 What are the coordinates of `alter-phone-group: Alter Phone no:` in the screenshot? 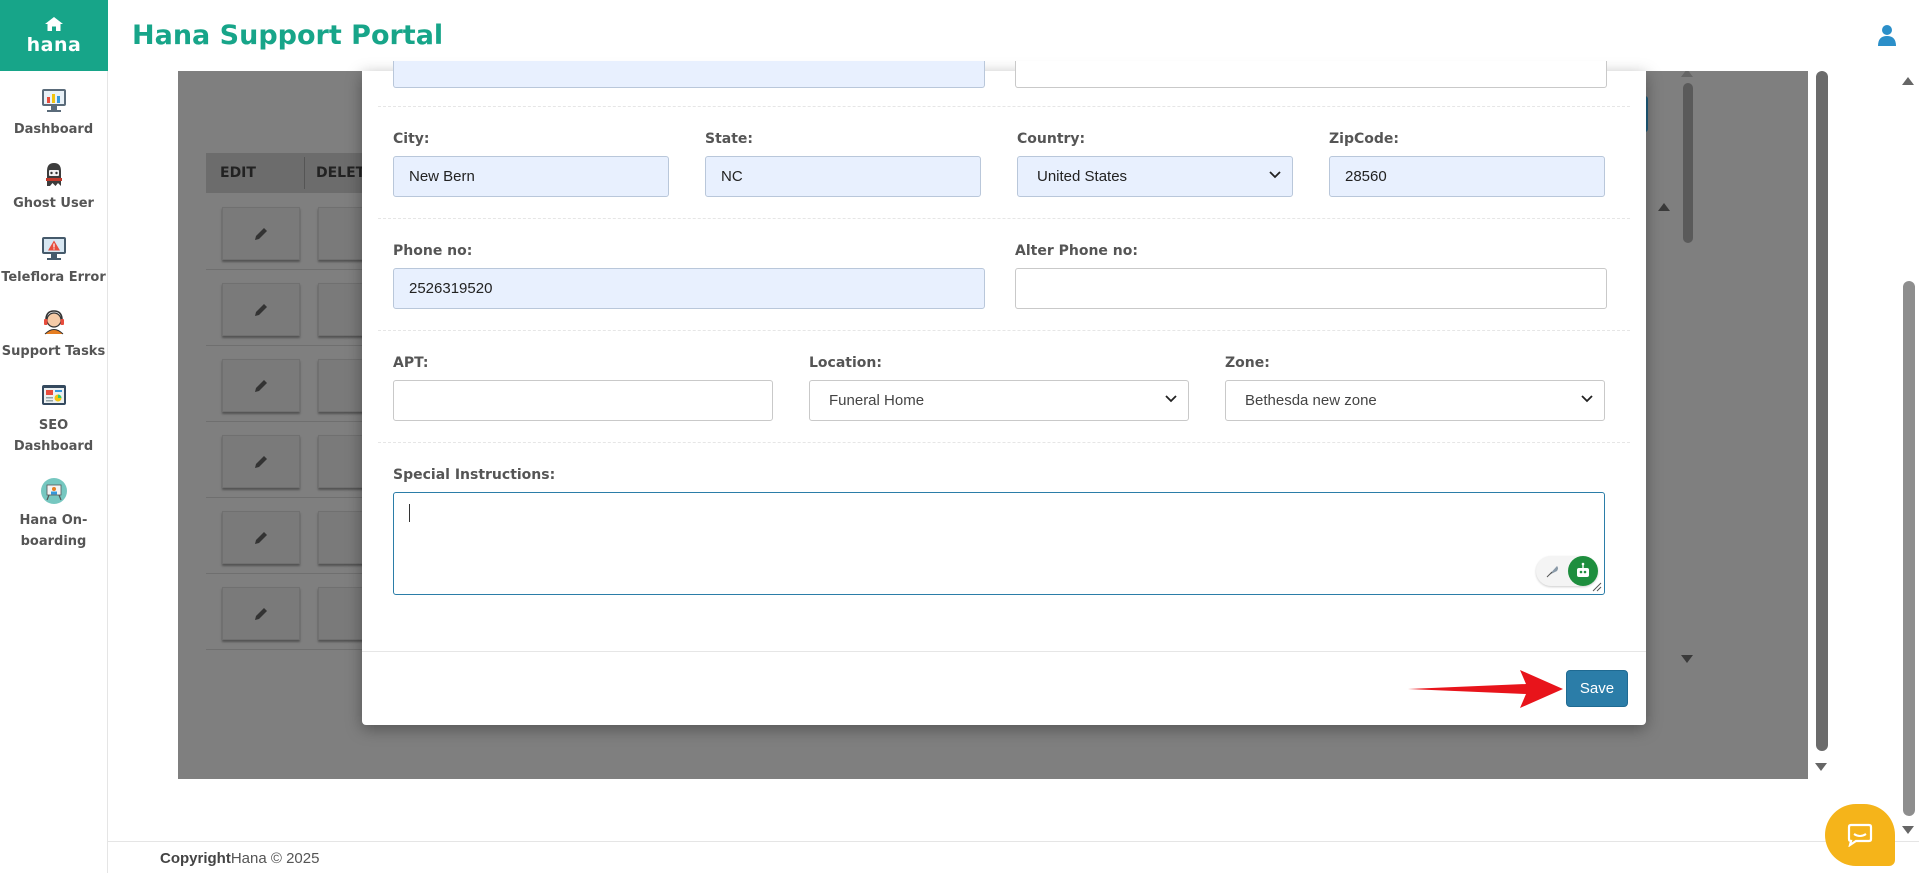 It's located at (1311, 276).